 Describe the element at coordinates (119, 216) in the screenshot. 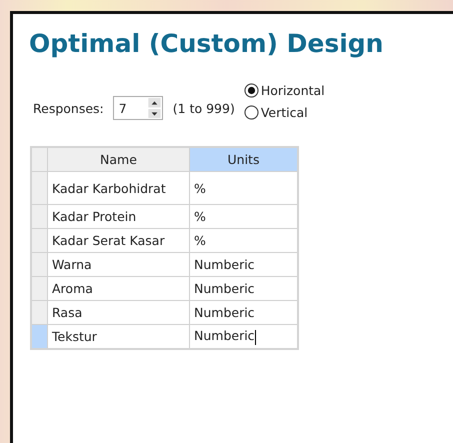

I see `table-cell: Kadar Protein` at that location.